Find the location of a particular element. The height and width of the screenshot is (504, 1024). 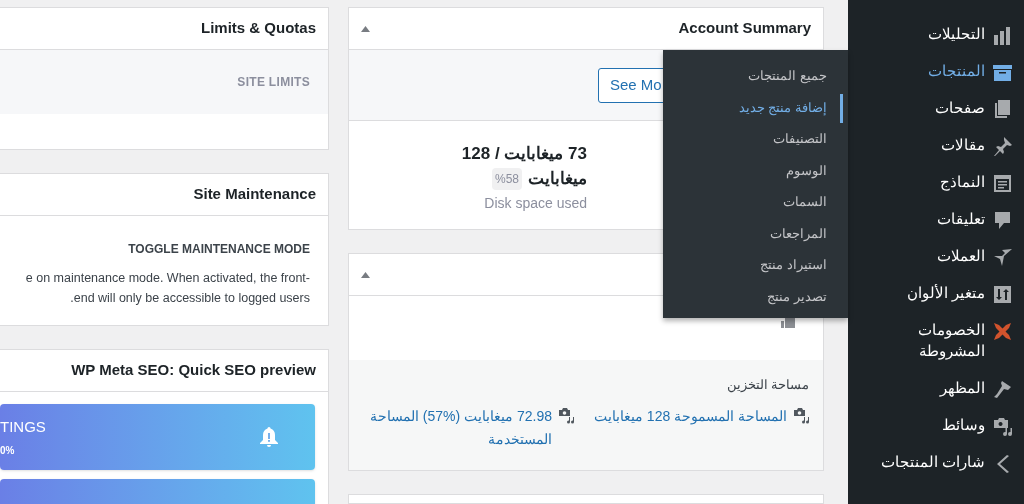

panel-title: Limits & Quotas is located at coordinates (258, 28).